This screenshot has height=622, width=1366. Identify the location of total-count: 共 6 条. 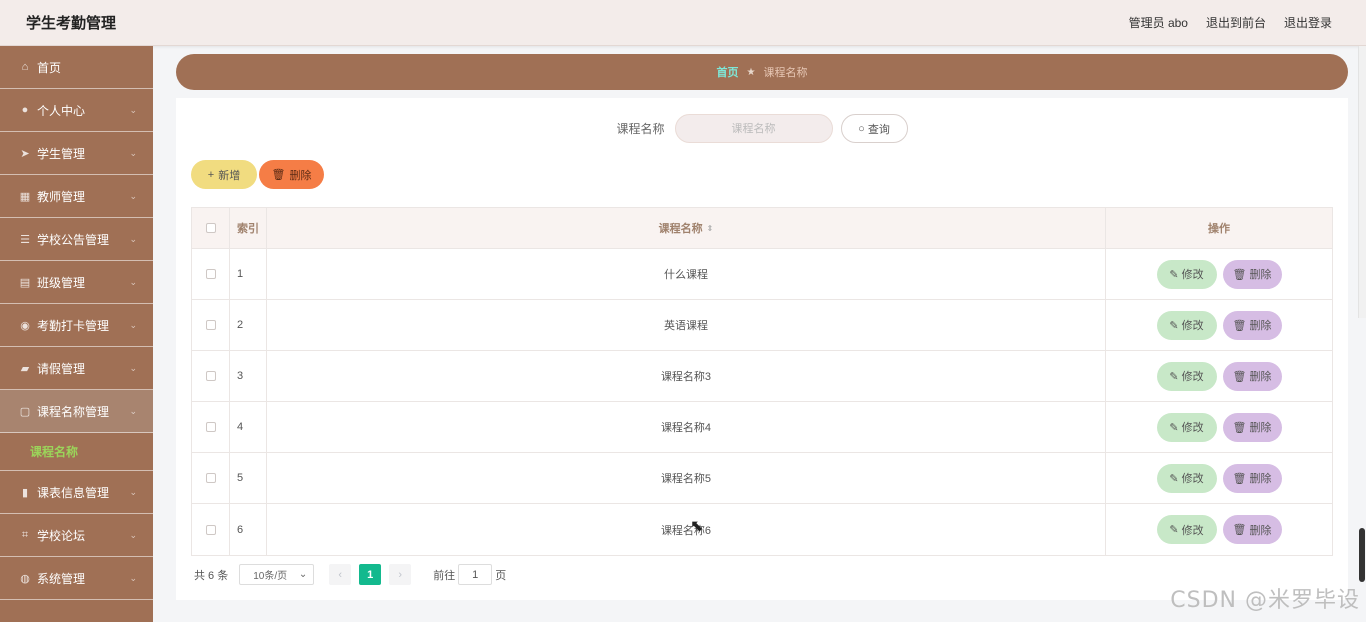
(211, 575).